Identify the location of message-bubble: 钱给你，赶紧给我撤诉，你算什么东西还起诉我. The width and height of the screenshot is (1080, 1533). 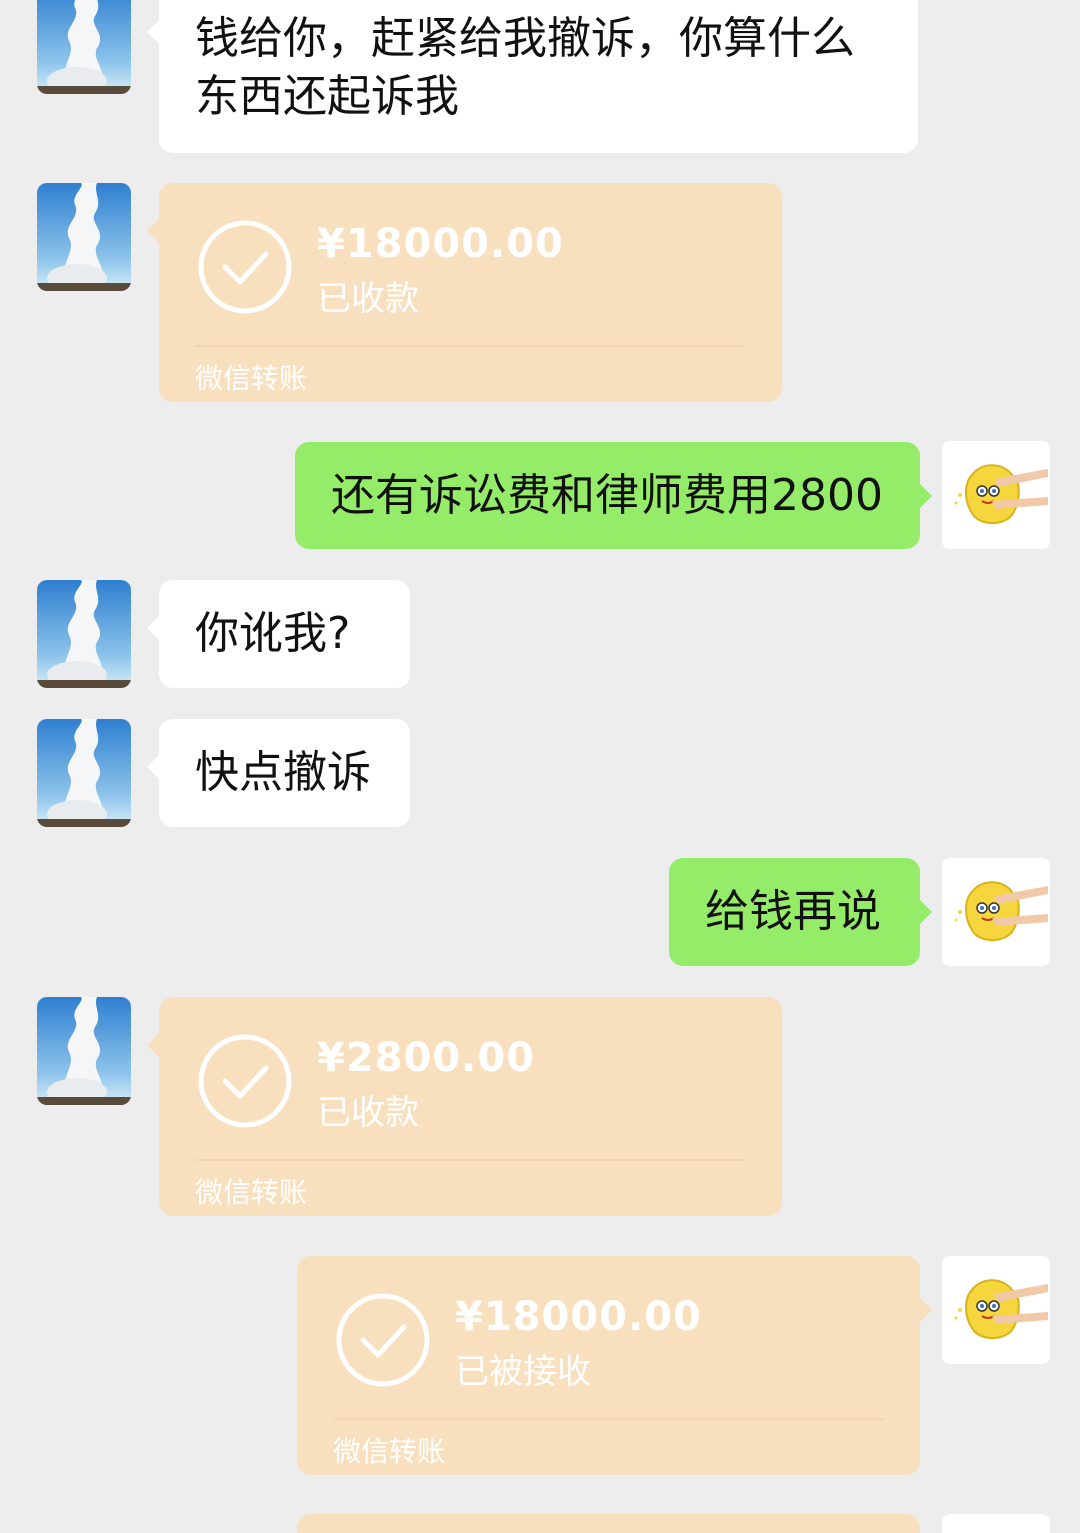
(532, 76).